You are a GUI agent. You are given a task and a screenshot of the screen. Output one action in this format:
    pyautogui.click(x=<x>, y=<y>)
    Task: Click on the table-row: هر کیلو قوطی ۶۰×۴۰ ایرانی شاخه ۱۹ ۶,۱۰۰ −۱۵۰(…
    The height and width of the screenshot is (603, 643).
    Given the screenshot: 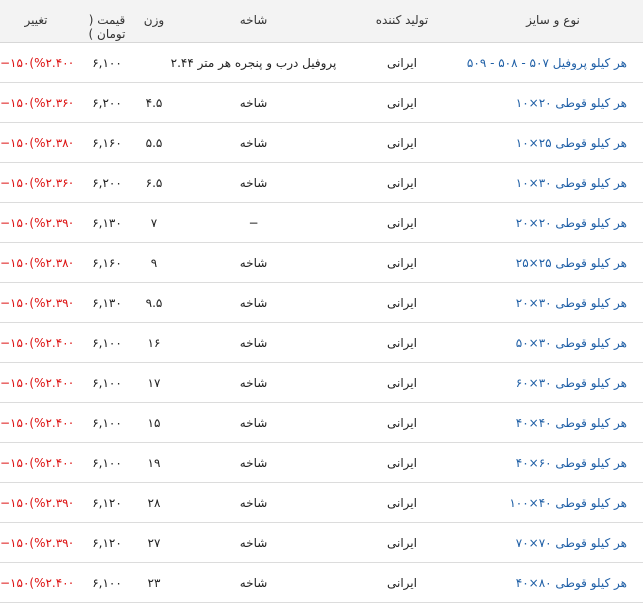 What is the action you would take?
    pyautogui.click(x=321, y=462)
    